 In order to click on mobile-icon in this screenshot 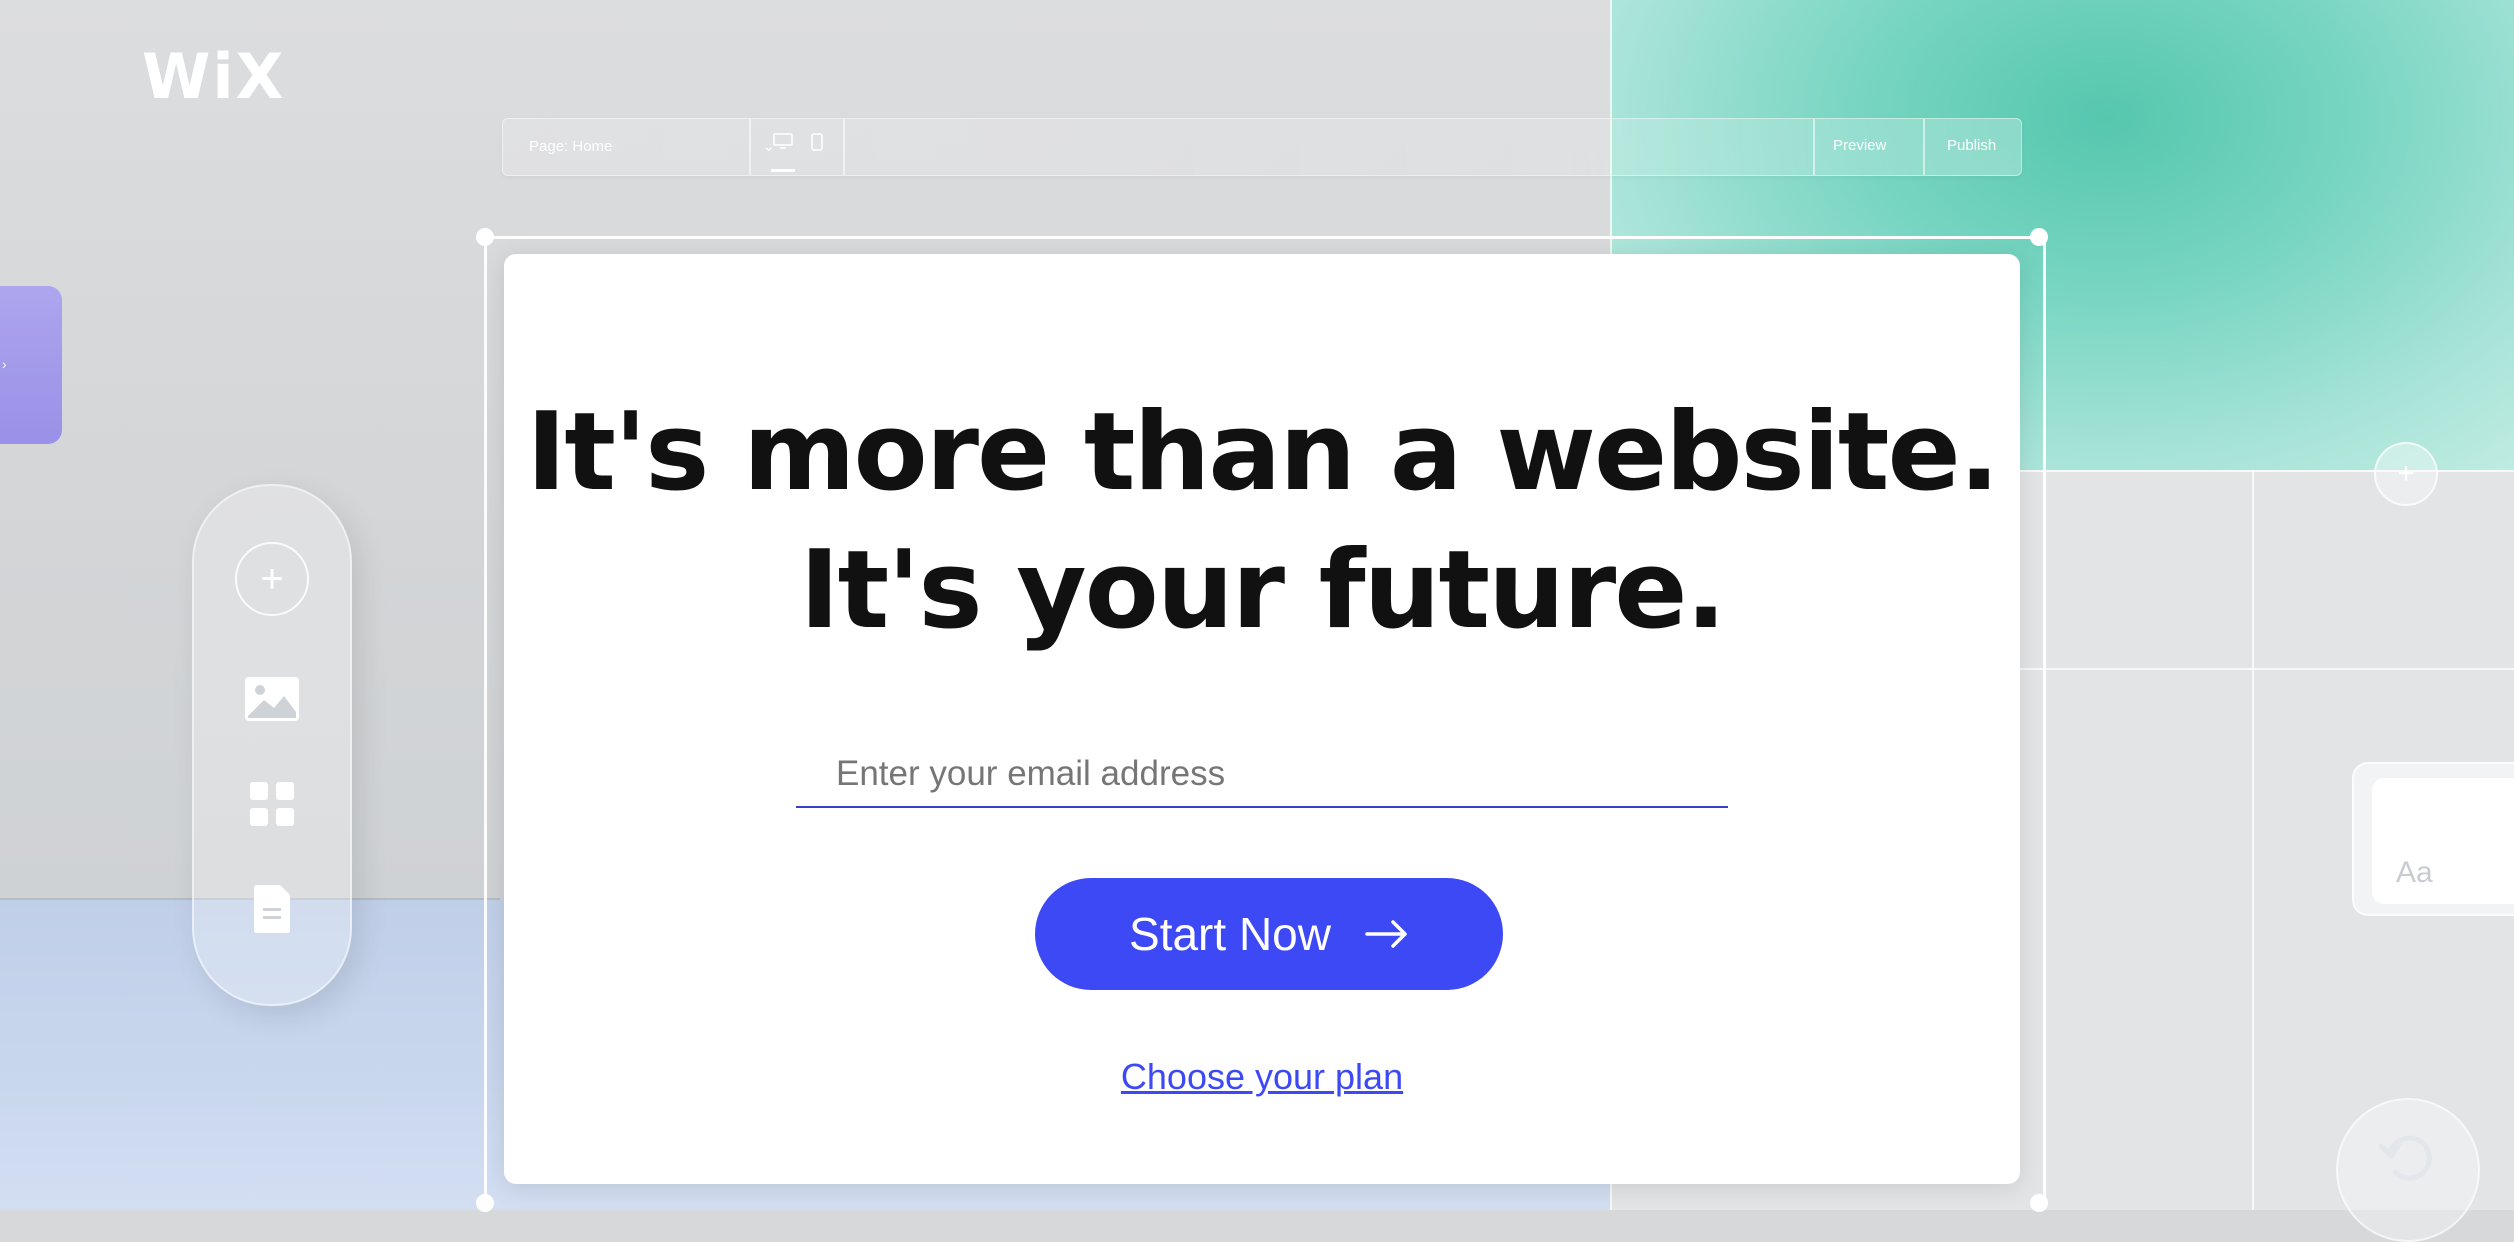, I will do `click(817, 144)`.